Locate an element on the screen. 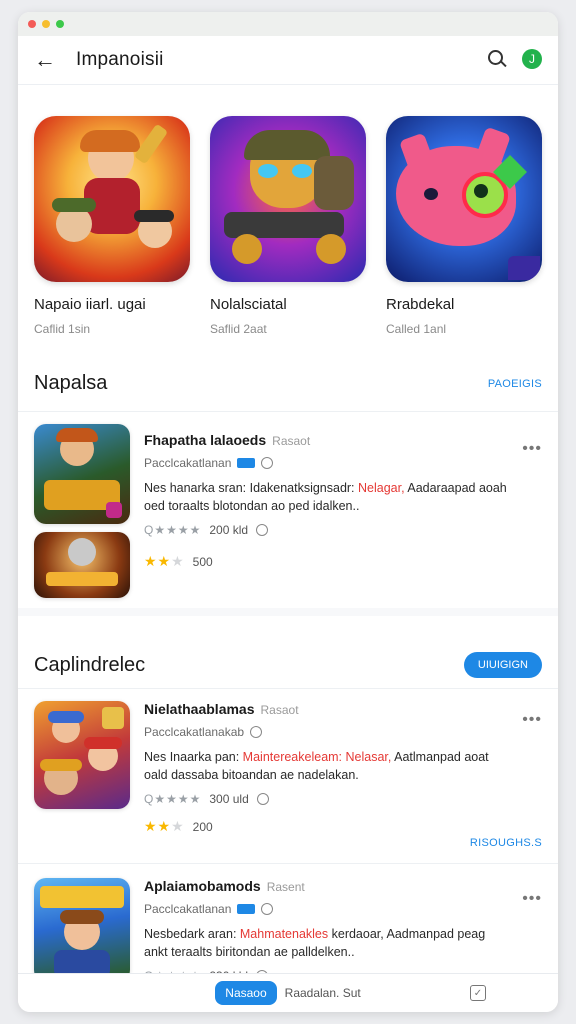  desc-text: ankt teraalts biritondan ae palldelken.. is located at coordinates (249, 952).